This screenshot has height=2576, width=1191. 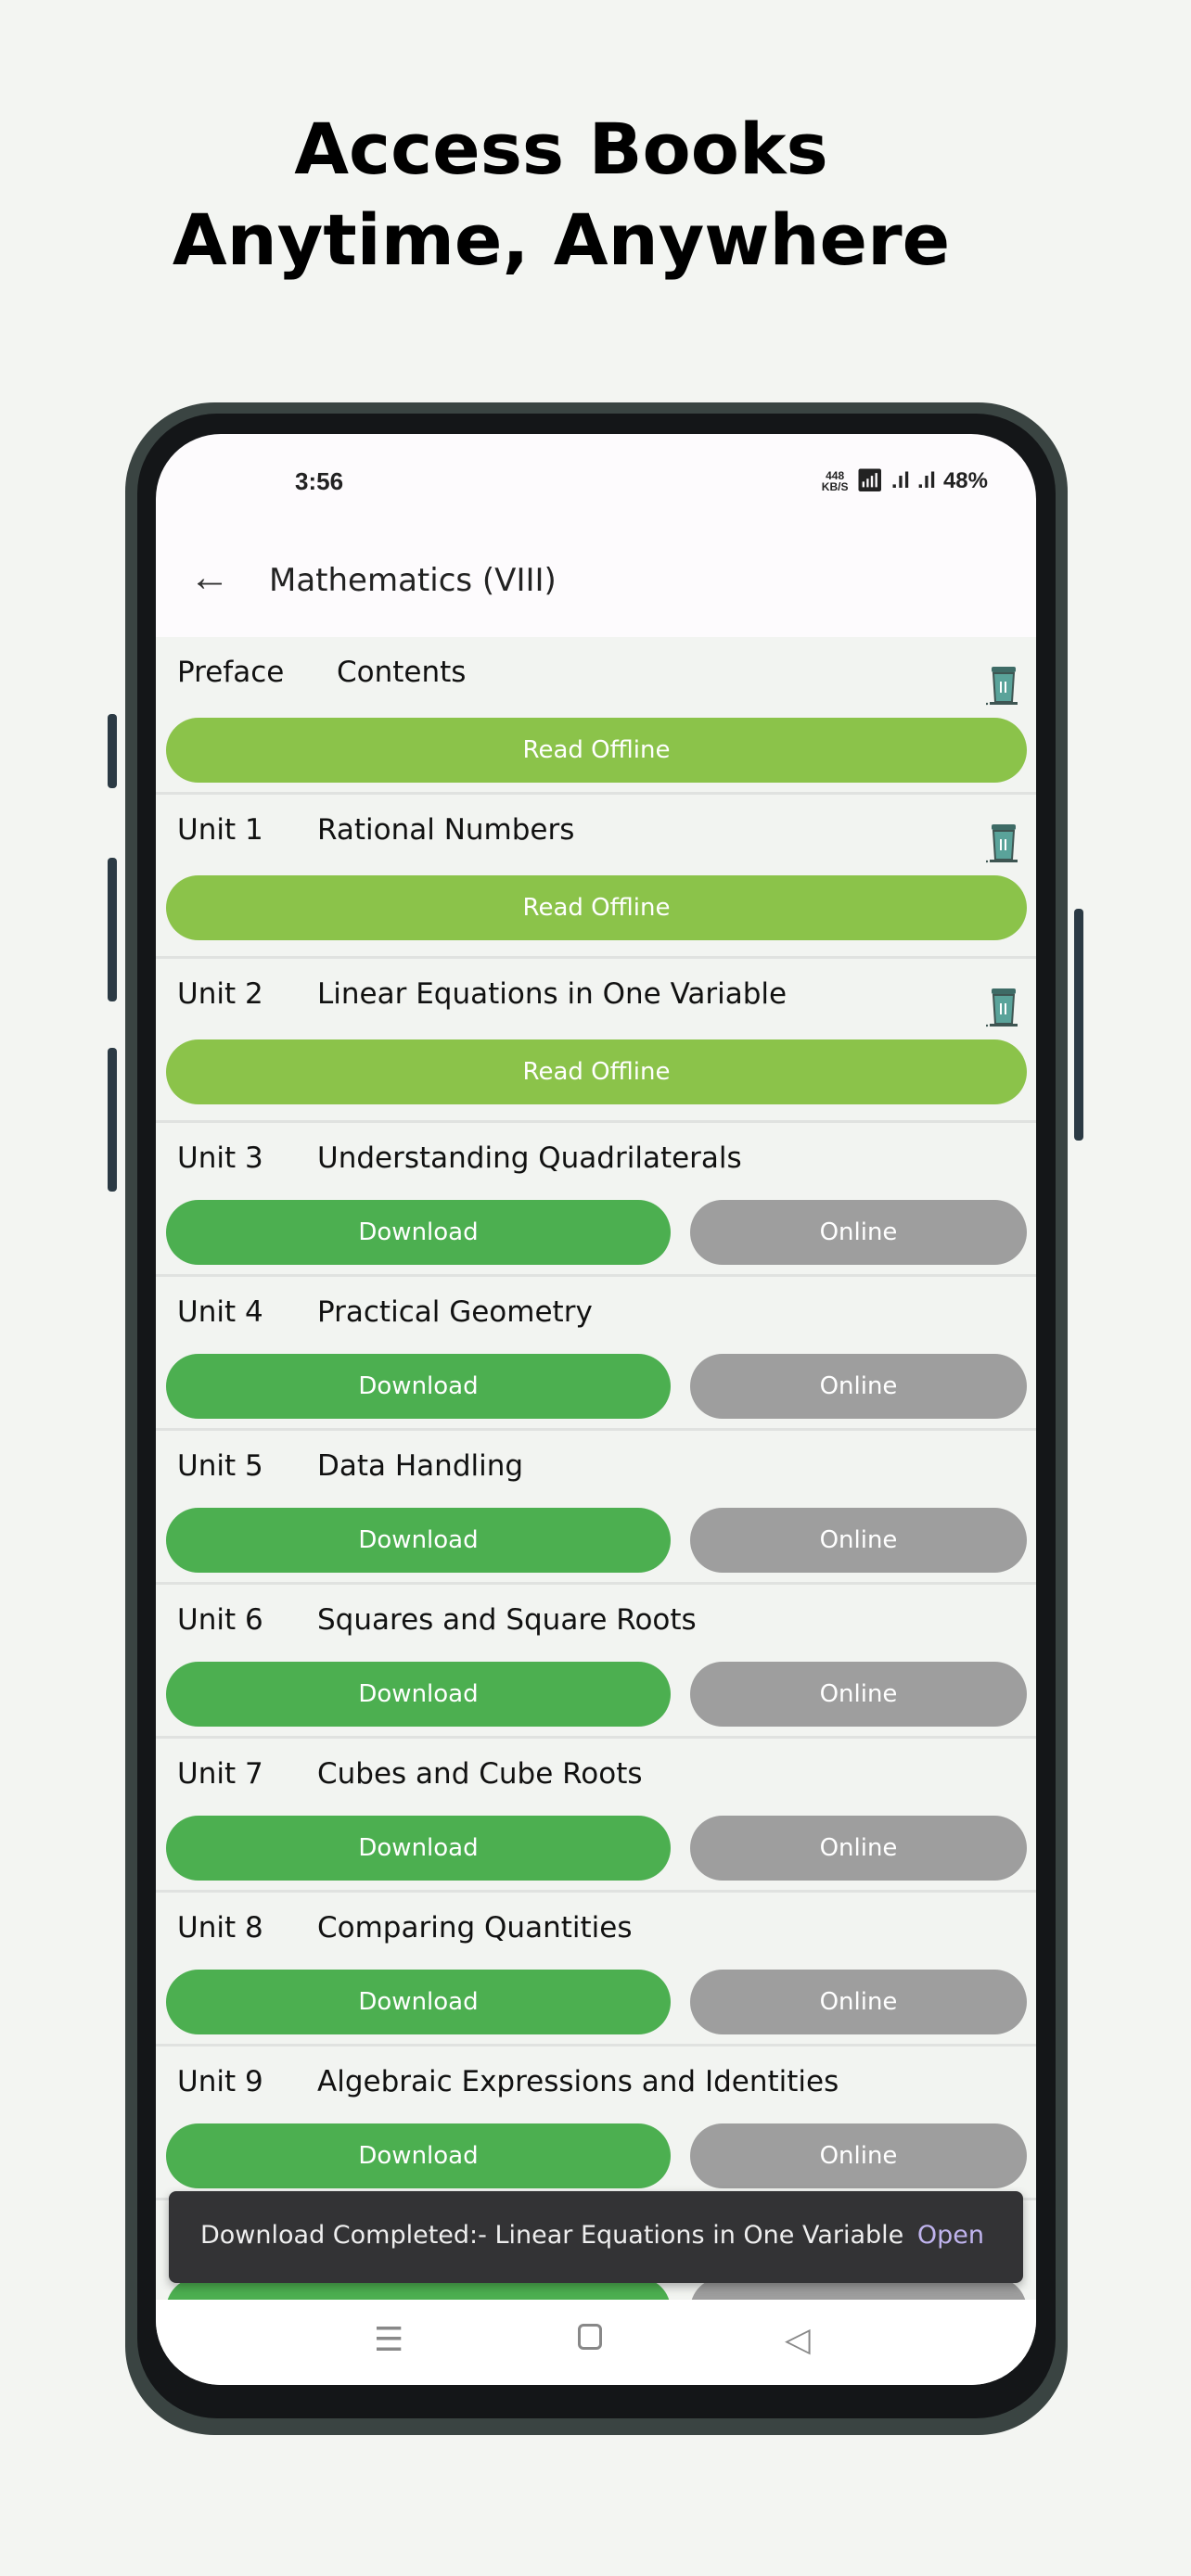 What do you see at coordinates (798, 2339) in the screenshot?
I see `back-nav-icon: ◁` at bounding box center [798, 2339].